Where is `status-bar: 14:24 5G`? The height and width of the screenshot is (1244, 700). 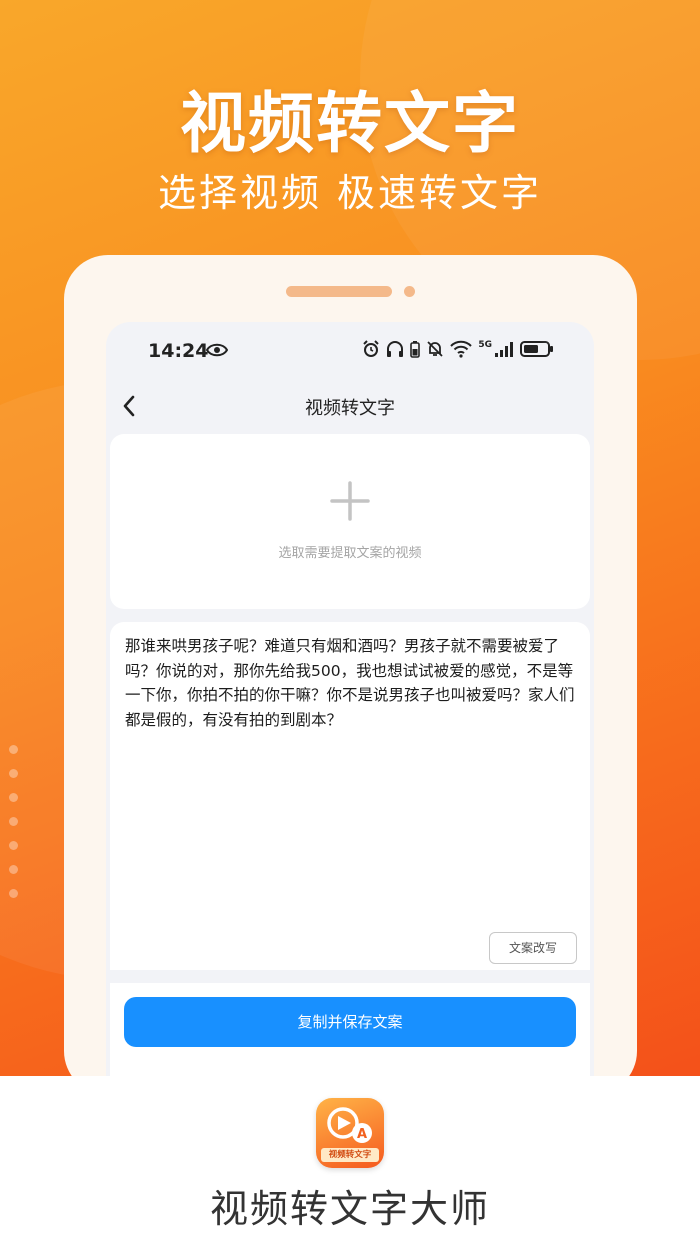
status-bar: 14:24 5G is located at coordinates (350, 351).